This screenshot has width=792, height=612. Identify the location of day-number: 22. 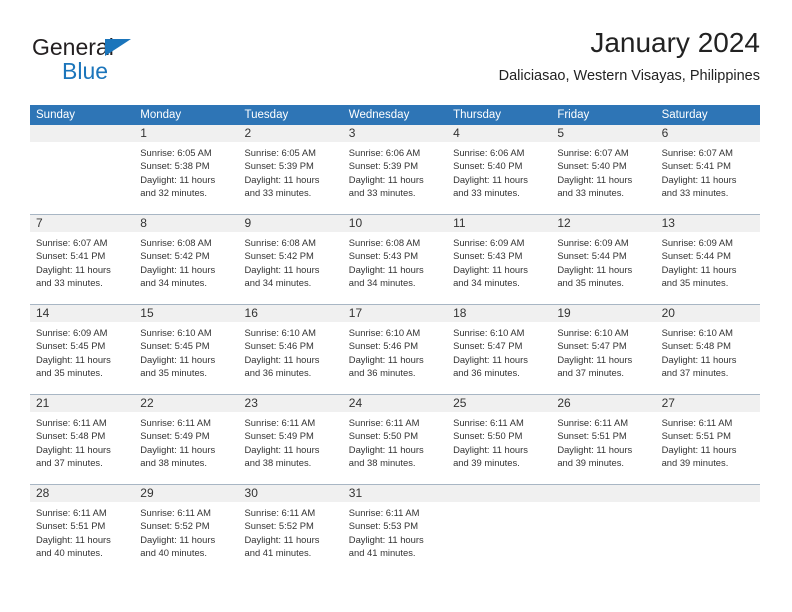
(186, 403).